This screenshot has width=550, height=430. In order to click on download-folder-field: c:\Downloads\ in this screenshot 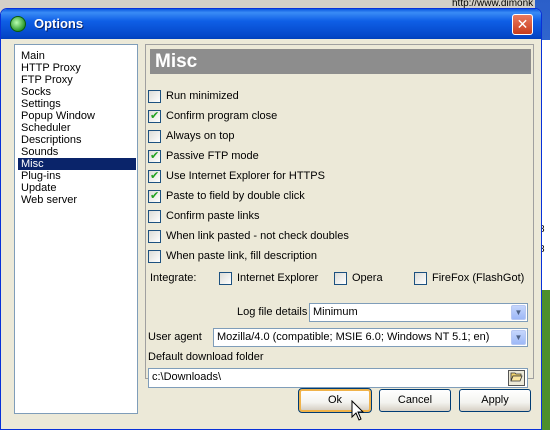, I will do `click(338, 378)`.